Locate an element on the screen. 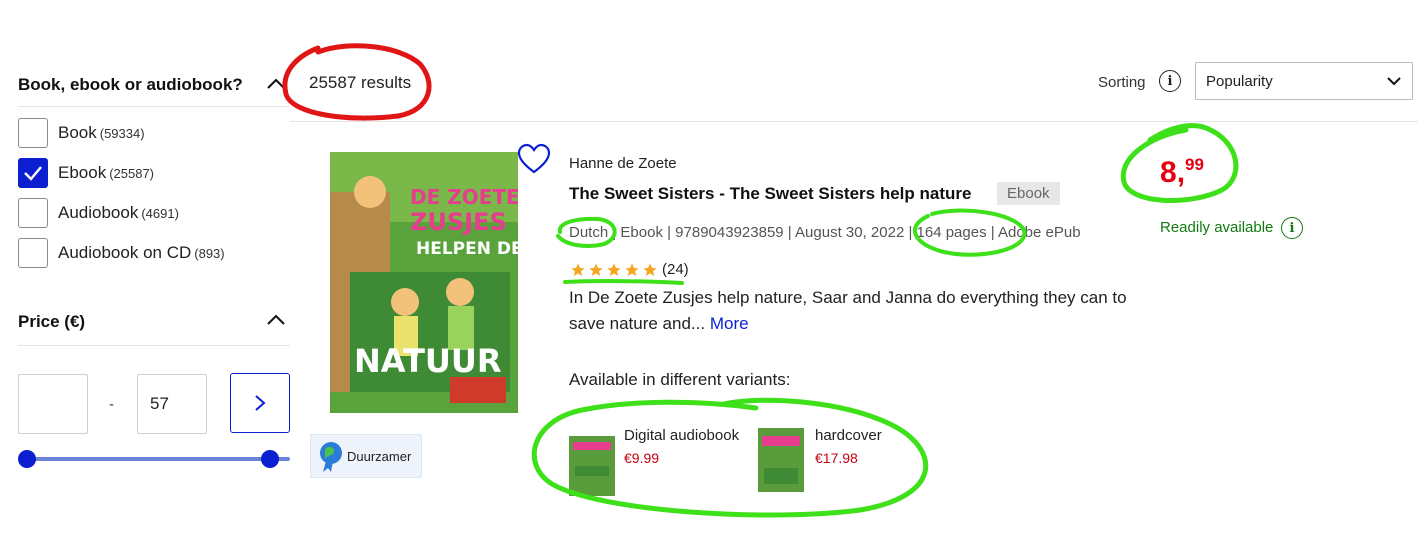 The height and width of the screenshot is (539, 1418). book-cover-image: DE ZOETE ZUSJES HELPEN DE NATUUR is located at coordinates (424, 282).